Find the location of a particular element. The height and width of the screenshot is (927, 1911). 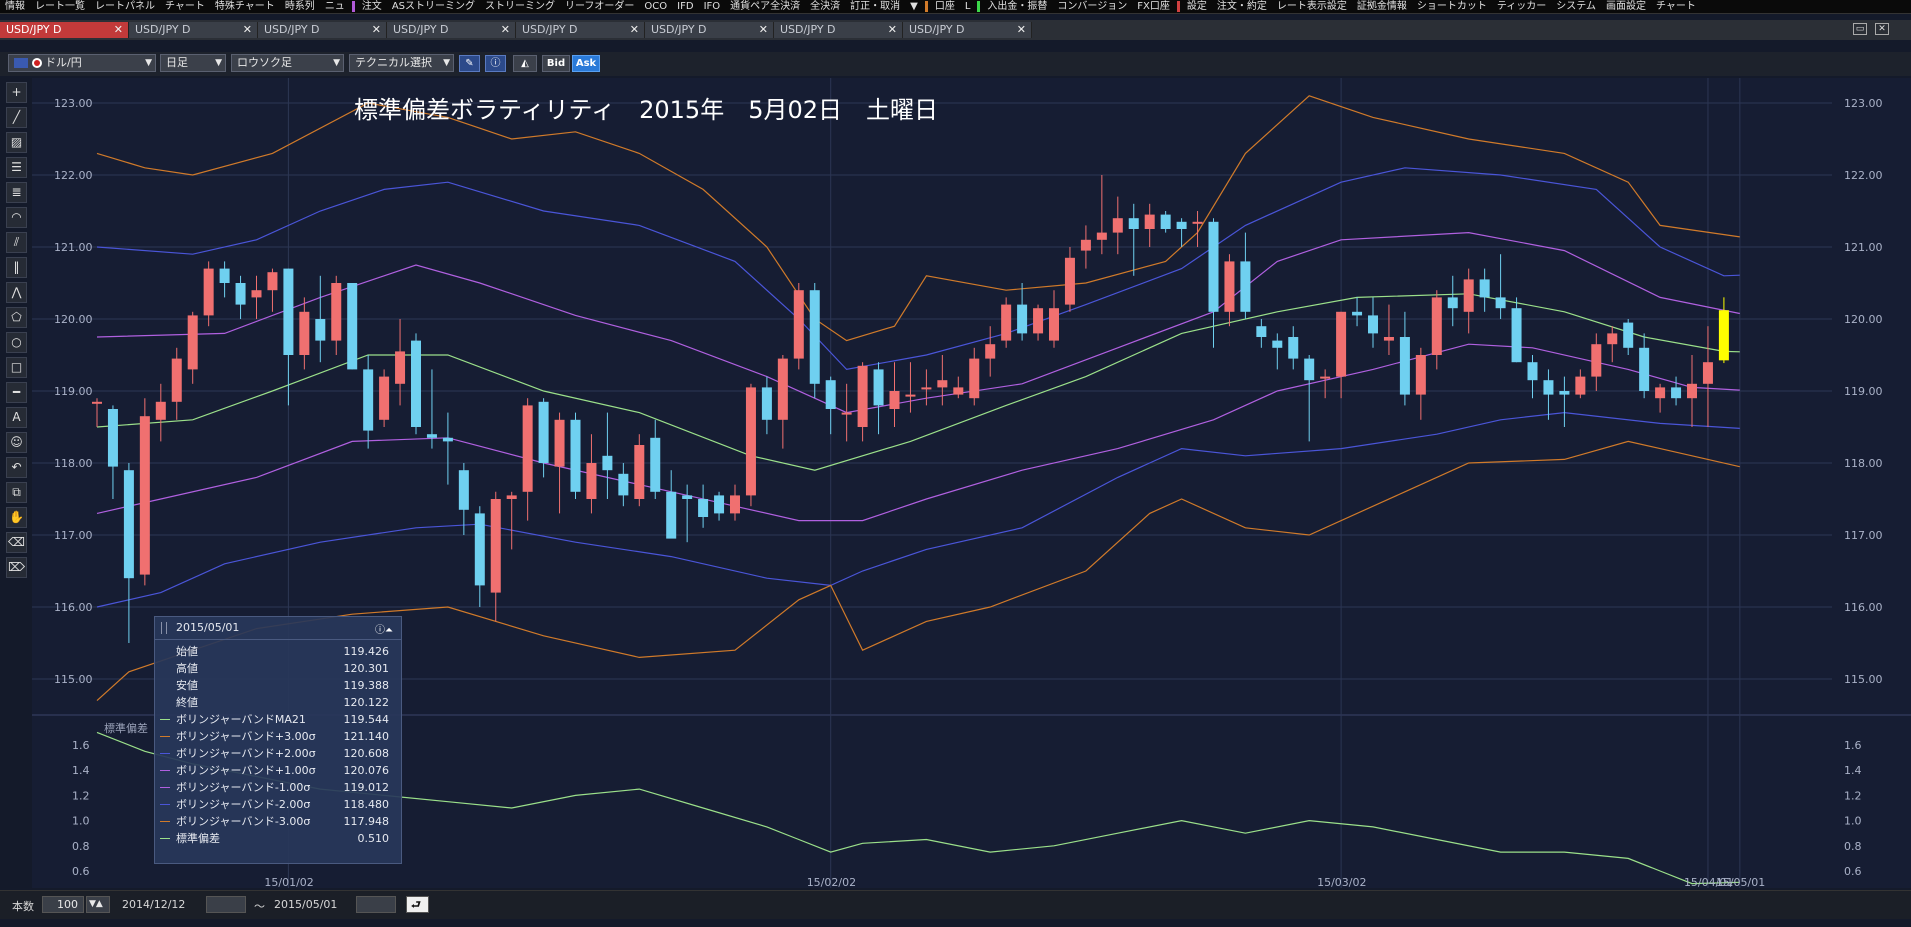

count-input: 100 is located at coordinates (63, 904).